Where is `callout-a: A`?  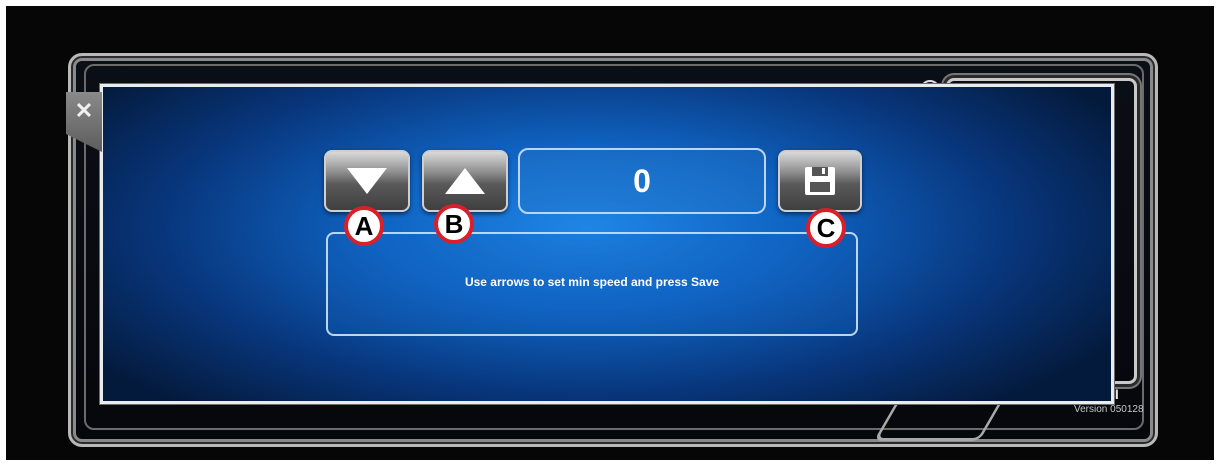 callout-a: A is located at coordinates (364, 226).